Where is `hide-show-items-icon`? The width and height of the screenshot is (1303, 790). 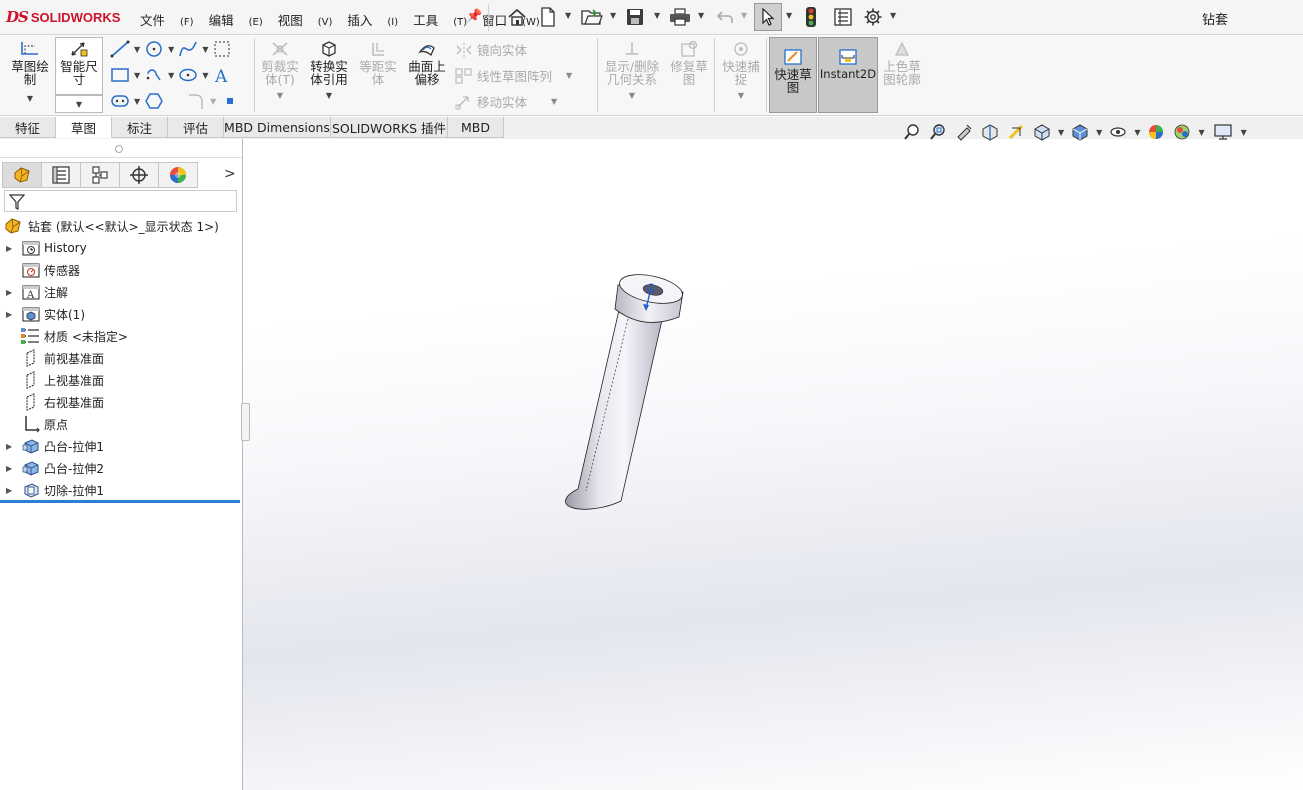 hide-show-items-icon is located at coordinates (1118, 132).